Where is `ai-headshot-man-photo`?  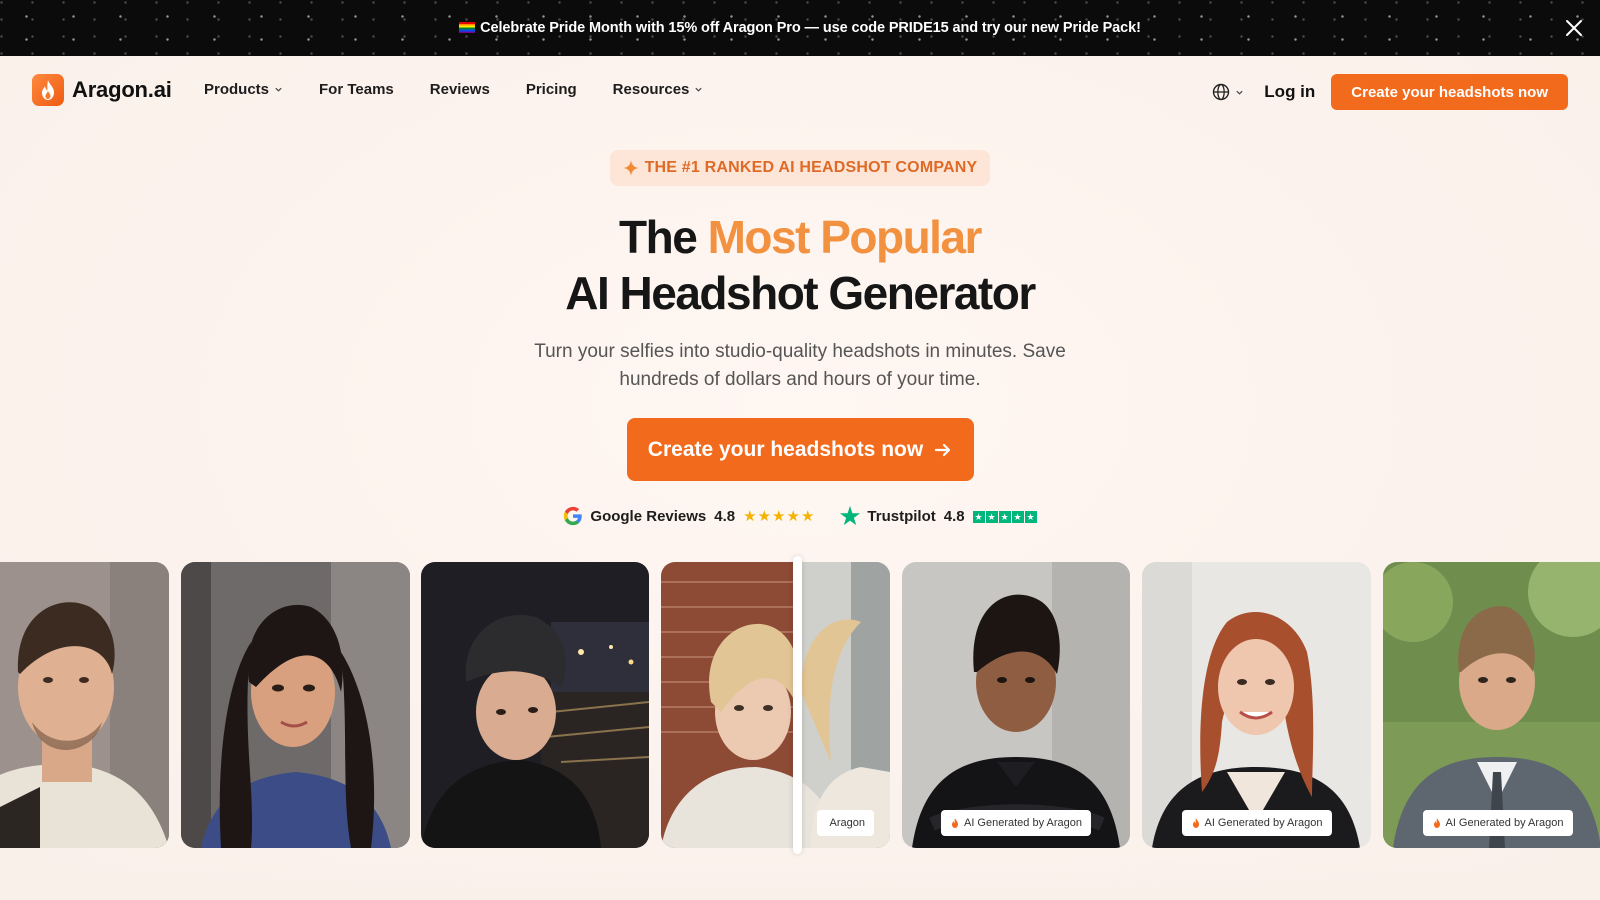
ai-headshot-man-photo is located at coordinates (1016, 705).